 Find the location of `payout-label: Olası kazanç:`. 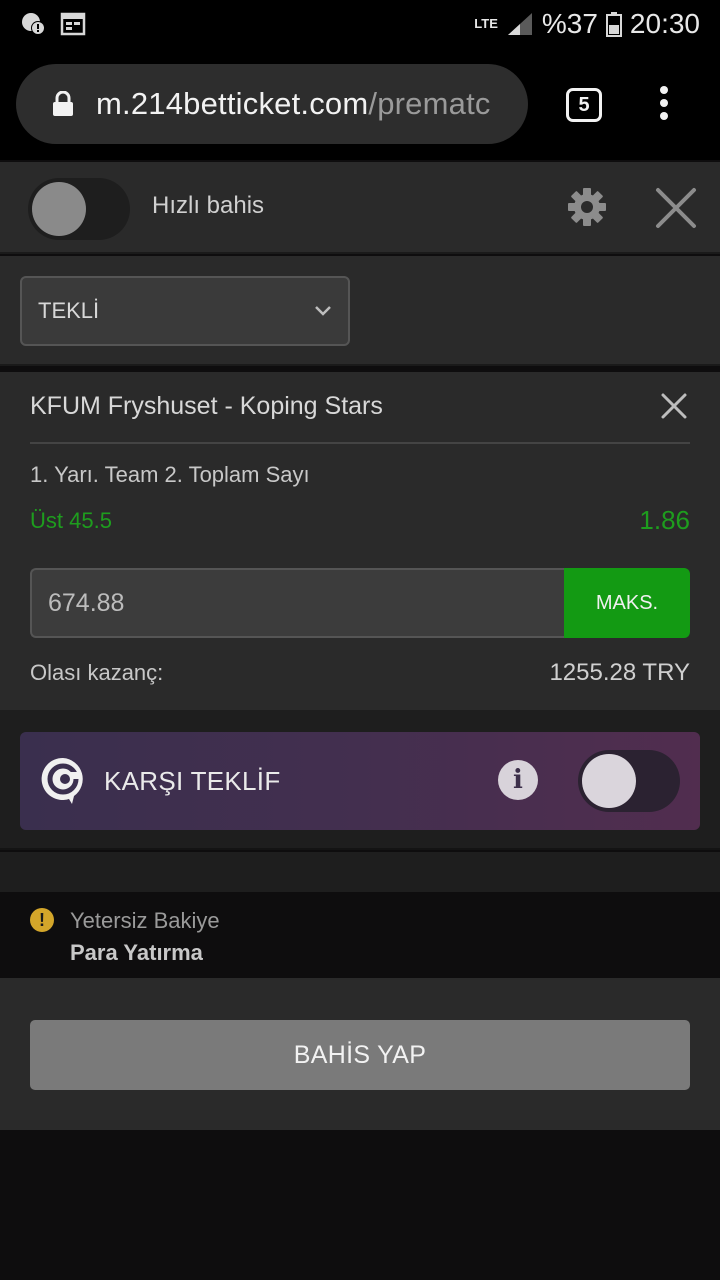

payout-label: Olası kazanç: is located at coordinates (97, 672).